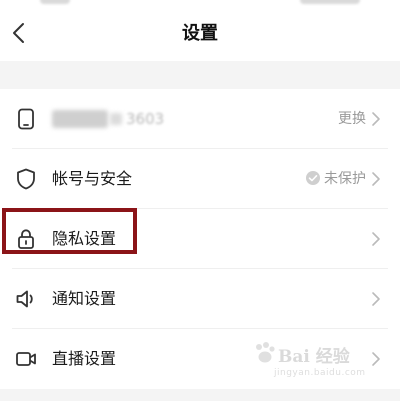  I want to click on security-status-text: 未保护, so click(345, 179).